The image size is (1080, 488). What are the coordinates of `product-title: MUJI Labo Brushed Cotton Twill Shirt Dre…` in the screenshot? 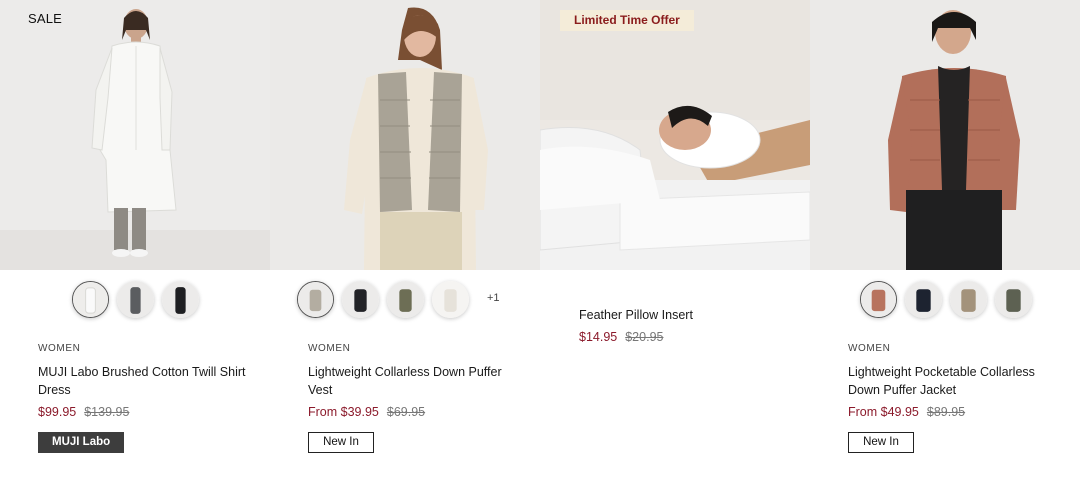 It's located at (145, 381).